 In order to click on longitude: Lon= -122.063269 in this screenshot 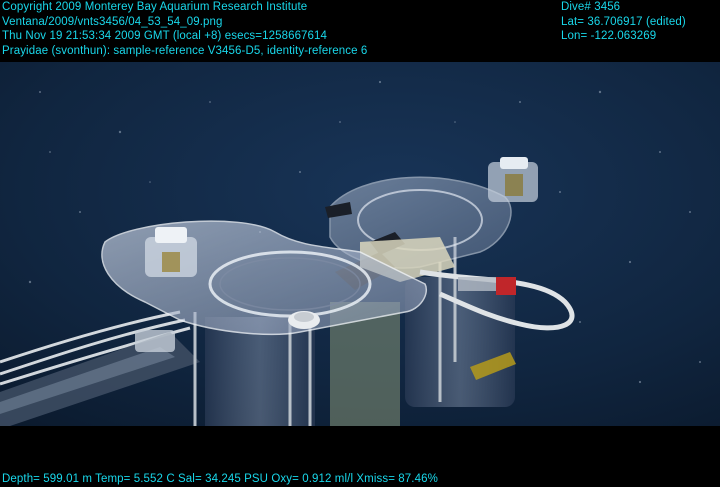, I will do `click(609, 36)`.